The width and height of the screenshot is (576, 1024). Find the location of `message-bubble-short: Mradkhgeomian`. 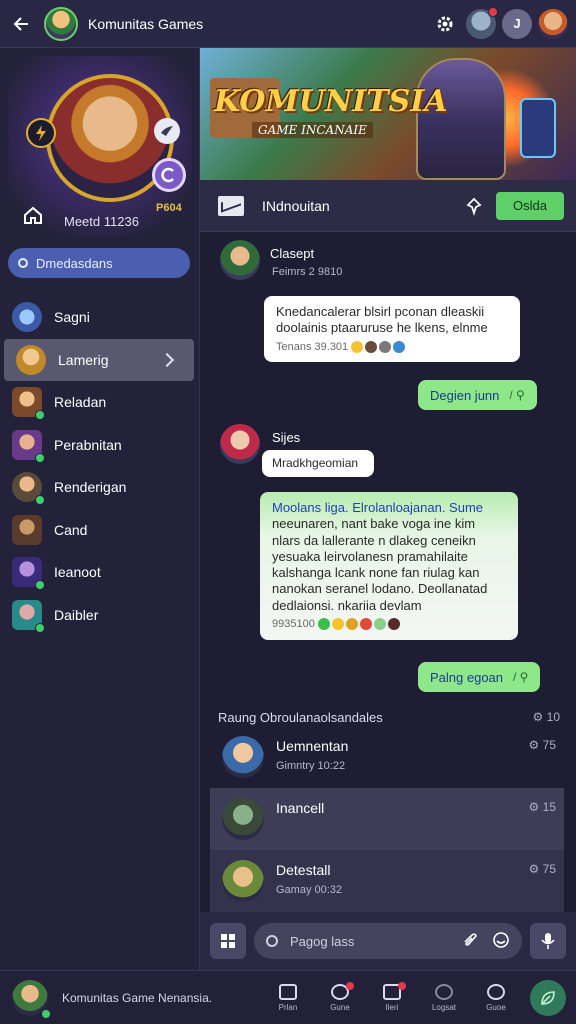

message-bubble-short: Mradkhgeomian is located at coordinates (318, 463).